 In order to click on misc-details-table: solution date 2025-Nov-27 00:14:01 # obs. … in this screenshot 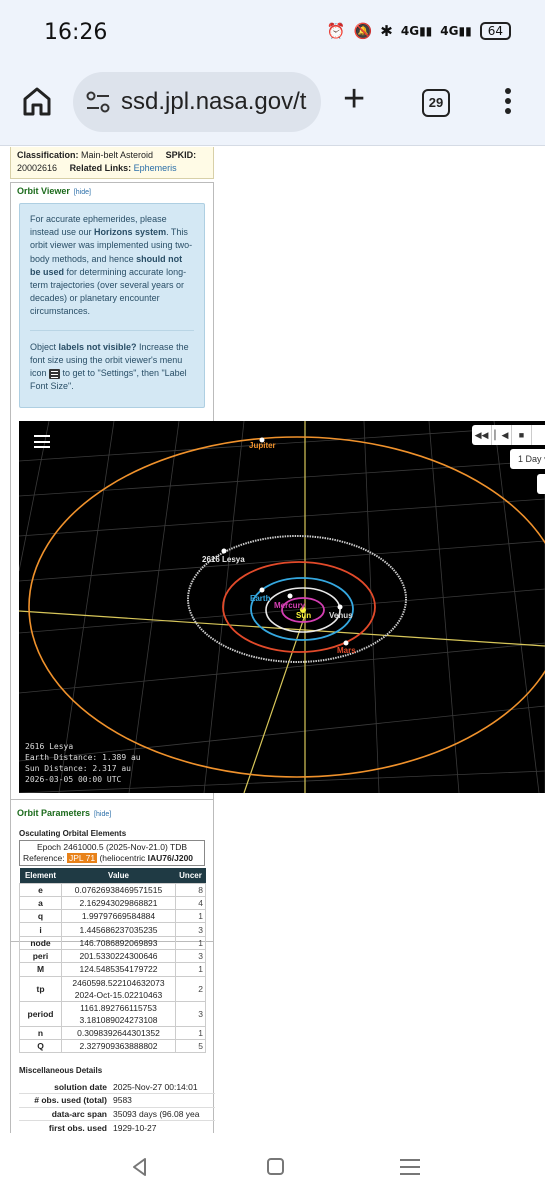, I will do `click(117, 1106)`.